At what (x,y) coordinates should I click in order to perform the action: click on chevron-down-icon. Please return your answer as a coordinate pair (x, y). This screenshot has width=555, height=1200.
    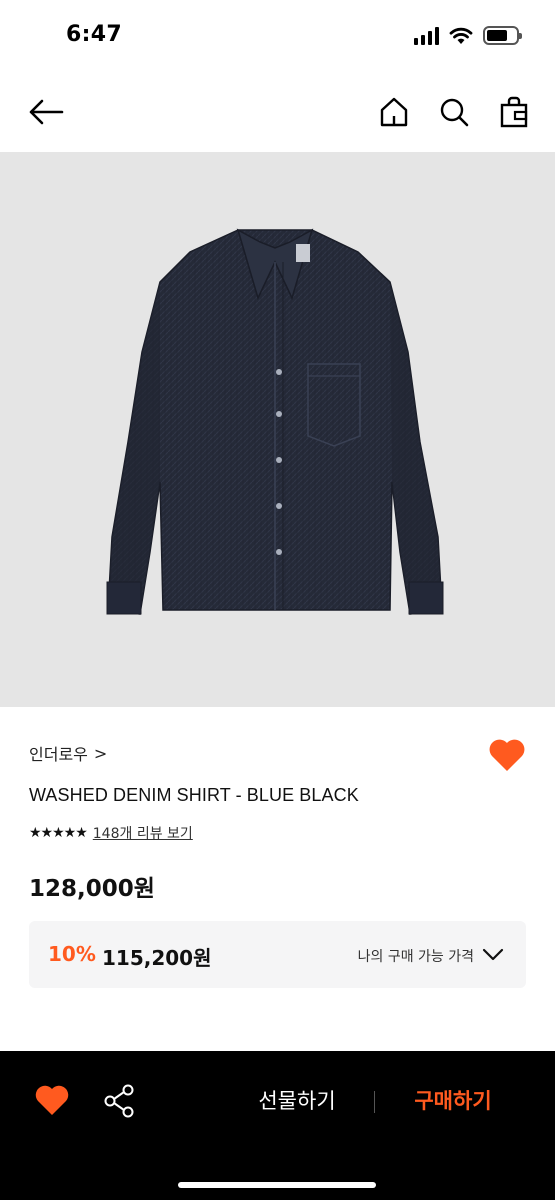
    Looking at the image, I should click on (493, 954).